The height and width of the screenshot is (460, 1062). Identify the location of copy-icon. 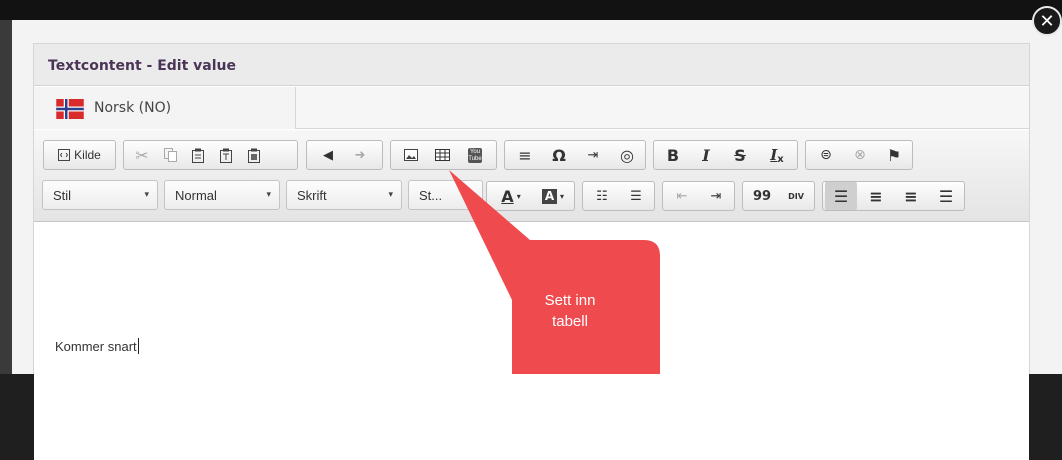
(170, 155).